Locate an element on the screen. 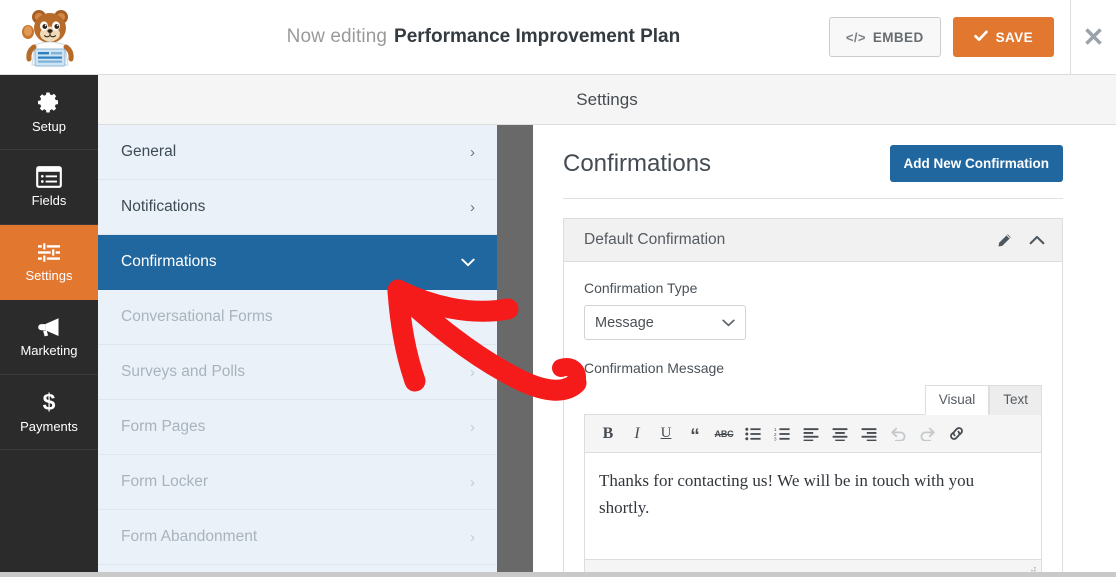 The image size is (1116, 577). bold-icon: B is located at coordinates (608, 434).